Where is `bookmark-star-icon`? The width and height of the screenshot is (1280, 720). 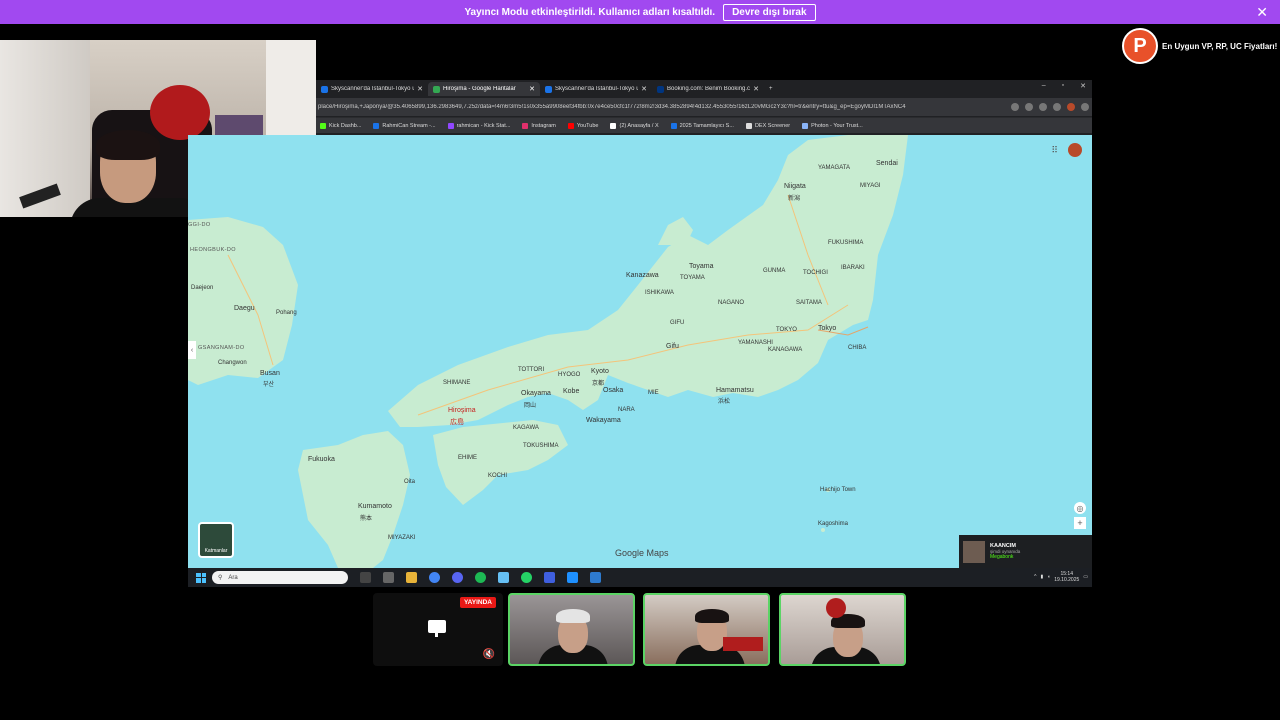 bookmark-star-icon is located at coordinates (1029, 107).